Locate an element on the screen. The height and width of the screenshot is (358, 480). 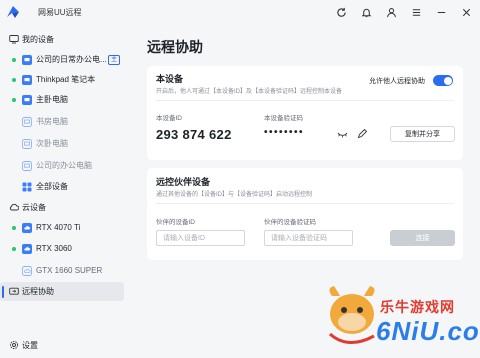
title-bar: 网易UU远程 is located at coordinates (240, 12).